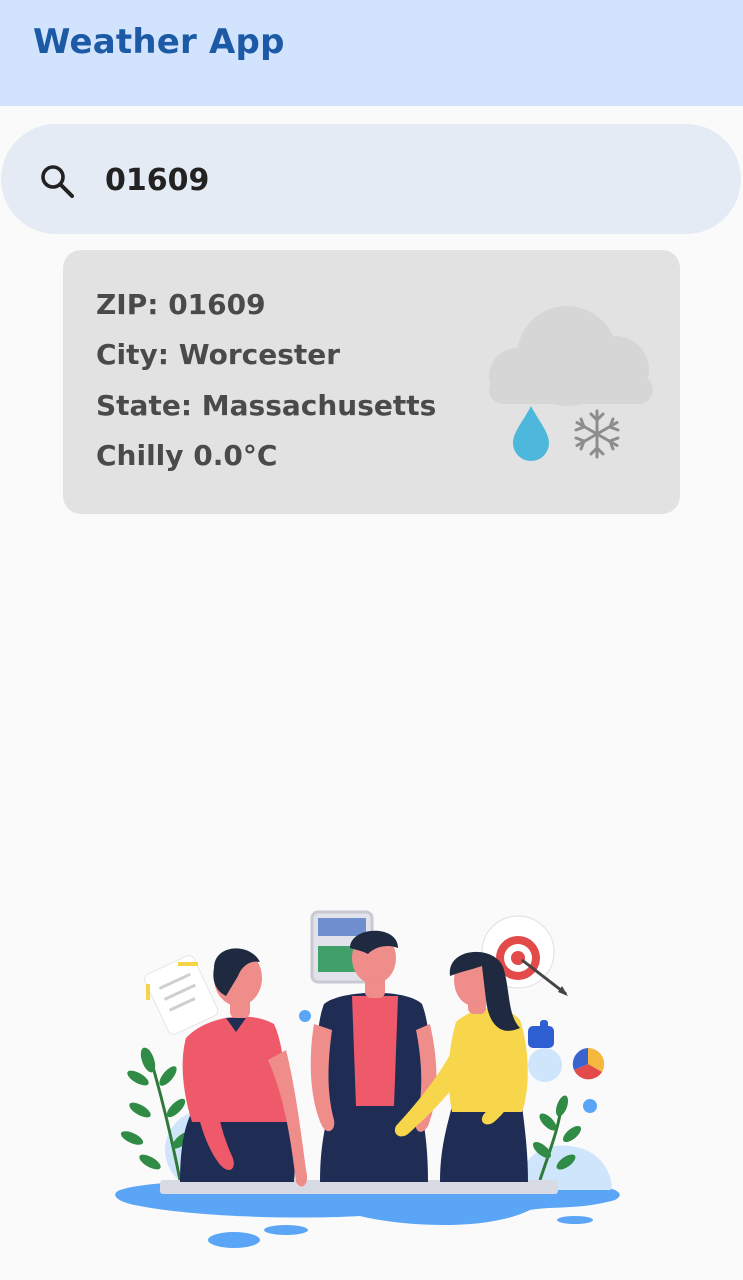 The height and width of the screenshot is (1280, 743). Describe the element at coordinates (187, 455) in the screenshot. I see `condition-temperature-text: Chilly 0.0°C` at that location.